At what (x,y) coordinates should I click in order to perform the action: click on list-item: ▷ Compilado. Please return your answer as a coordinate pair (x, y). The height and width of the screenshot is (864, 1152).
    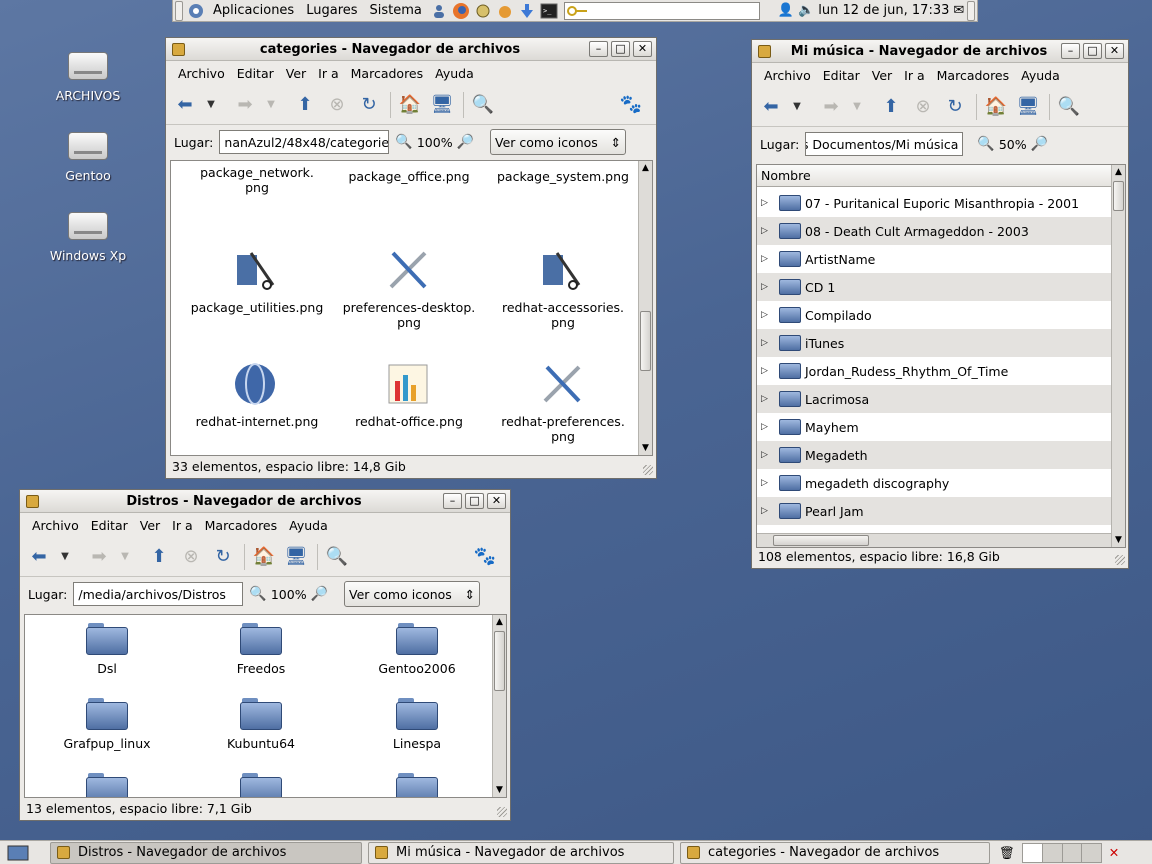
    Looking at the image, I should click on (934, 315).